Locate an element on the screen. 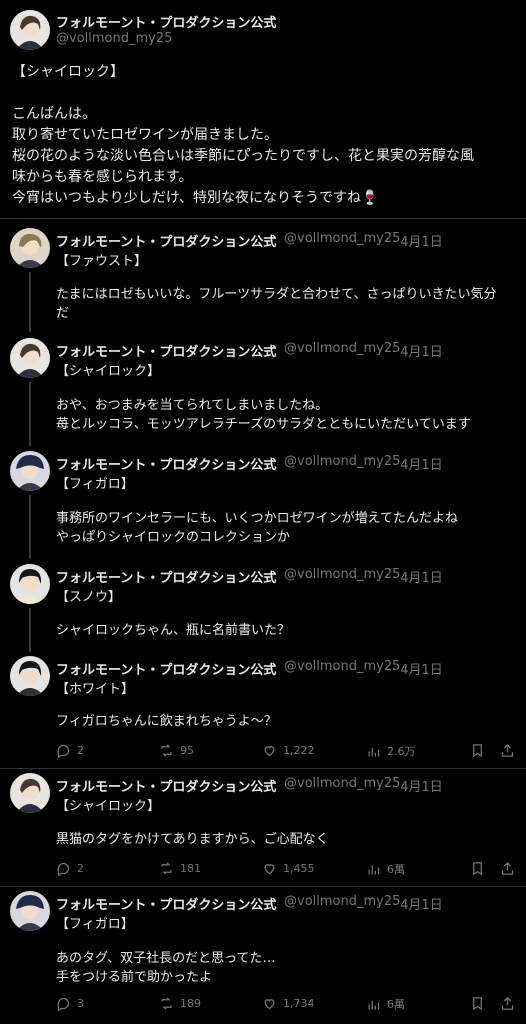 The height and width of the screenshot is (1024, 526). like-button: 1,455 is located at coordinates (288, 868).